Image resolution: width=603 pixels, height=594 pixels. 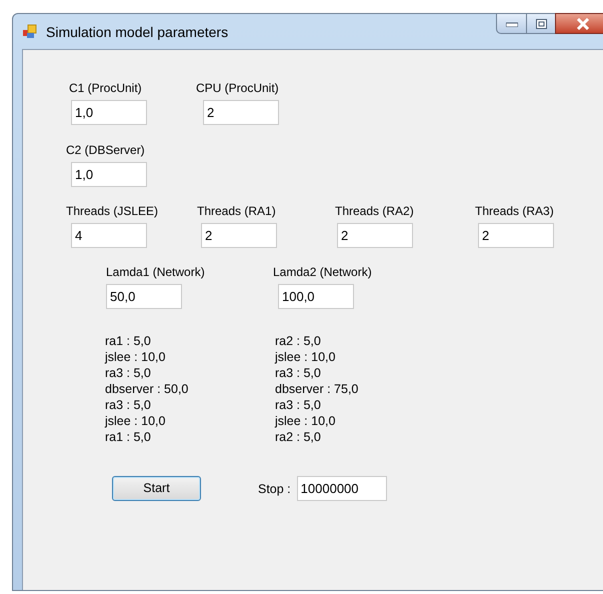 What do you see at coordinates (144, 296) in the screenshot?
I see `input-field: 50,0` at bounding box center [144, 296].